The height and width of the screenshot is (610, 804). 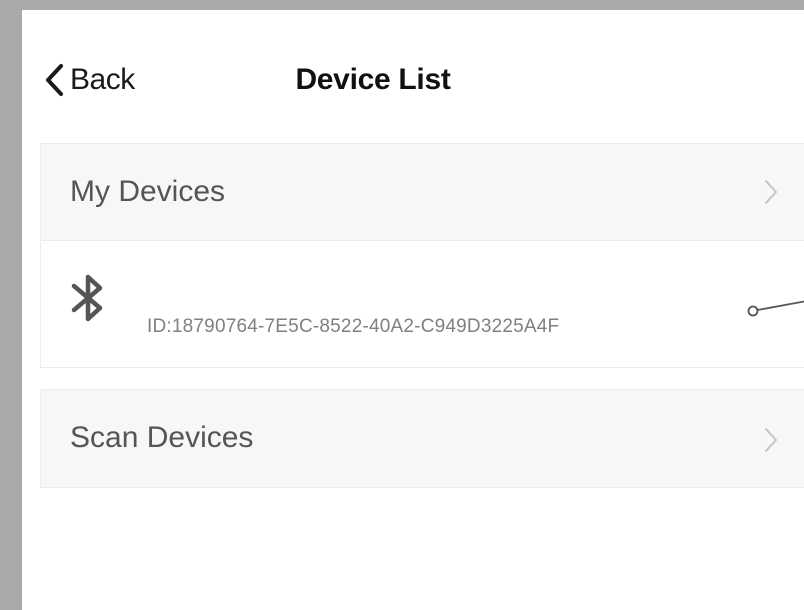 I want to click on device-id: ID:18790764-7E5C-8522-40A2-C949D3225A4F, so click(x=353, y=326).